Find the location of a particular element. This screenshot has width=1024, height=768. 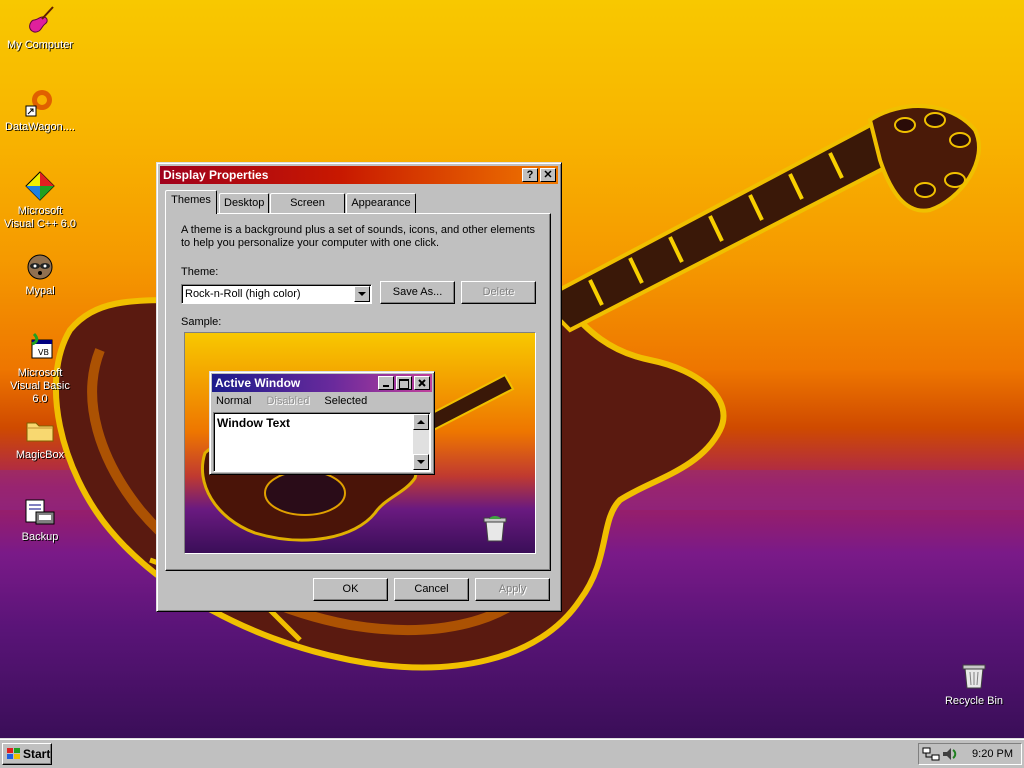

sample-menu-disabled: Disabled is located at coordinates (288, 401).